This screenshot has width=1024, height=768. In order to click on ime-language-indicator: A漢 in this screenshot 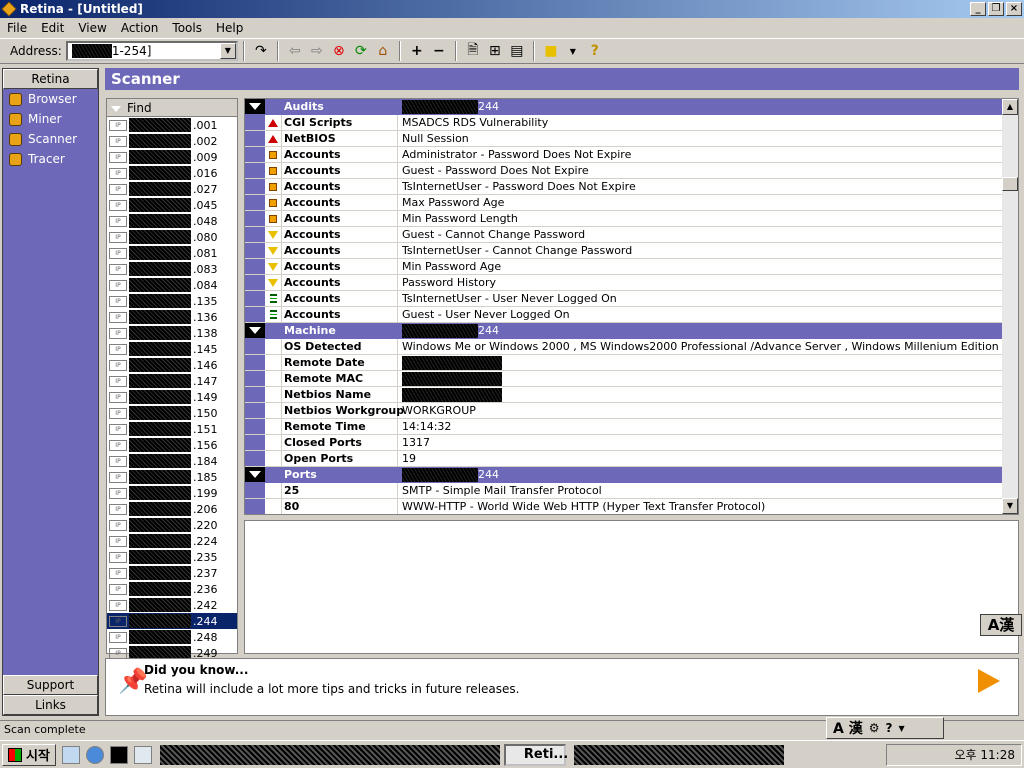, I will do `click(1001, 625)`.